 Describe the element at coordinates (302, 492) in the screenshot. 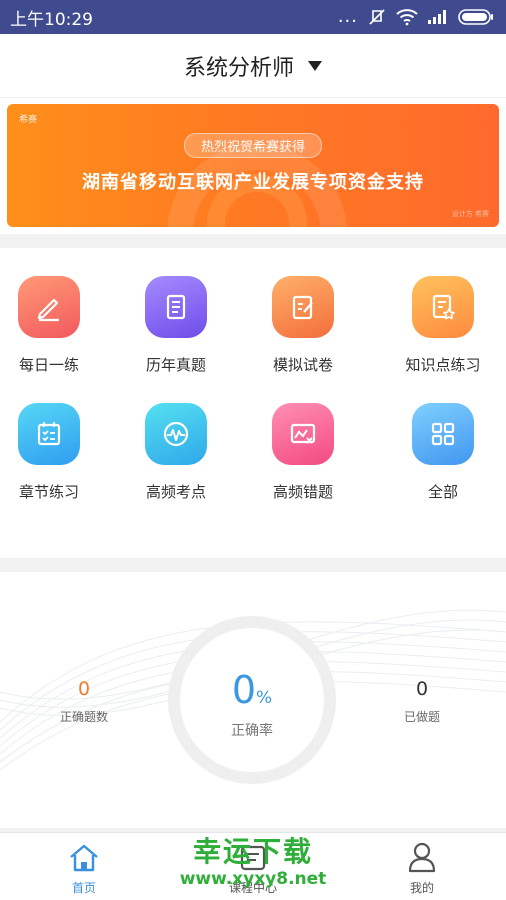

I see `grid-item-label: 高频错题` at that location.